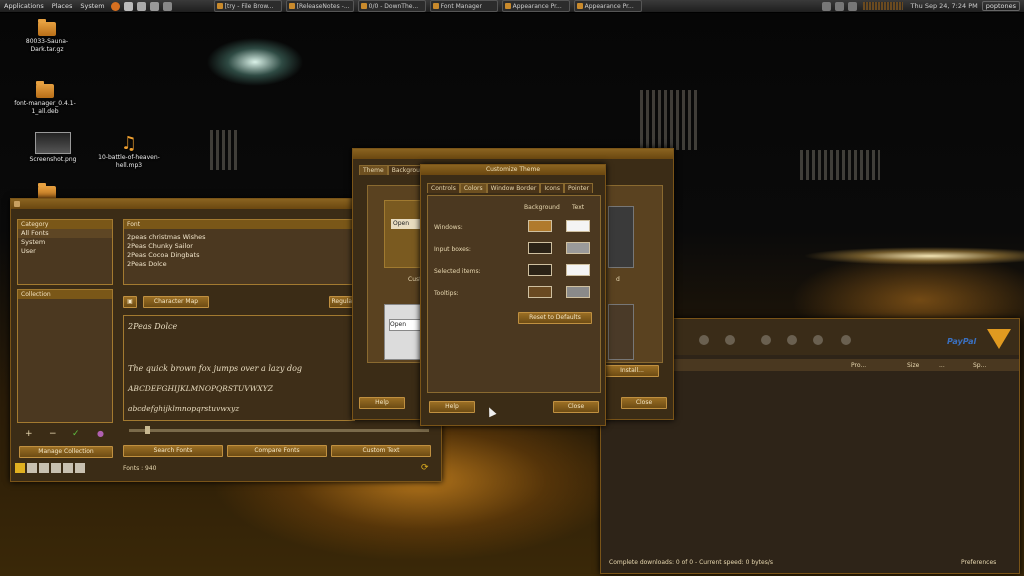 The height and width of the screenshot is (576, 1024). What do you see at coordinates (45, 98) in the screenshot?
I see `desktop-icon-font-manager-deb: font-manager_0.4.1-1_all.deb` at bounding box center [45, 98].